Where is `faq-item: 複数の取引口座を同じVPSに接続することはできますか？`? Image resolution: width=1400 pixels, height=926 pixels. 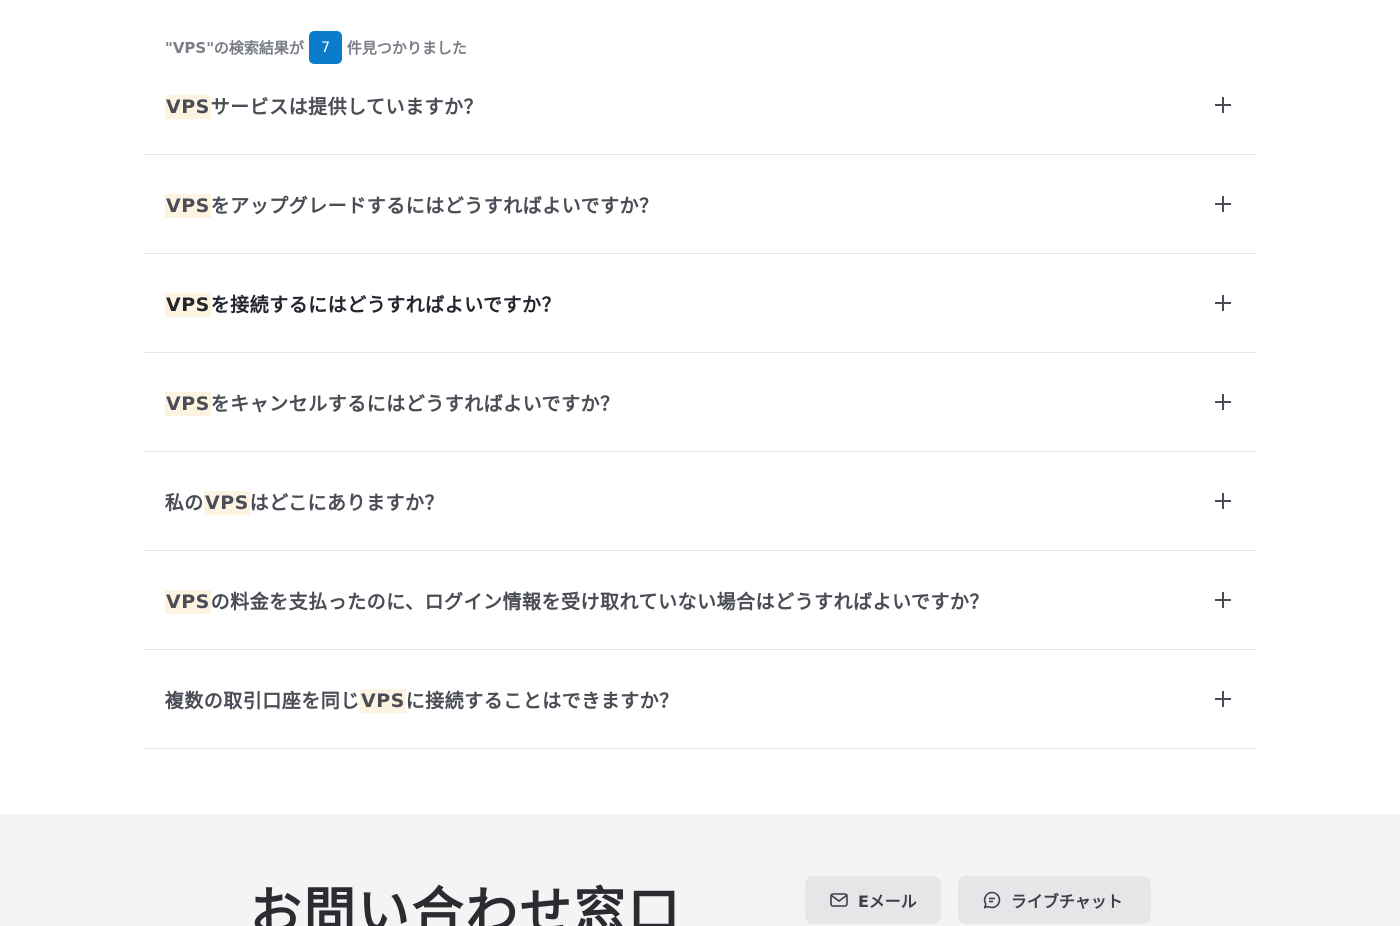
faq-item: 複数の取引口座を同じVPSに接続することはできますか？ is located at coordinates (700, 699).